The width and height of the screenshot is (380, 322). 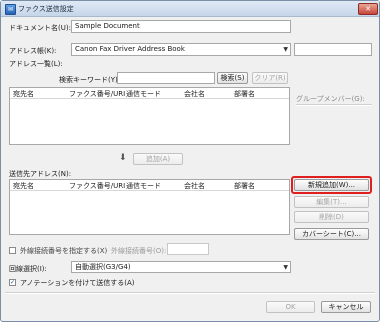 I want to click on cancel-button: キャンセル, so click(x=346, y=307).